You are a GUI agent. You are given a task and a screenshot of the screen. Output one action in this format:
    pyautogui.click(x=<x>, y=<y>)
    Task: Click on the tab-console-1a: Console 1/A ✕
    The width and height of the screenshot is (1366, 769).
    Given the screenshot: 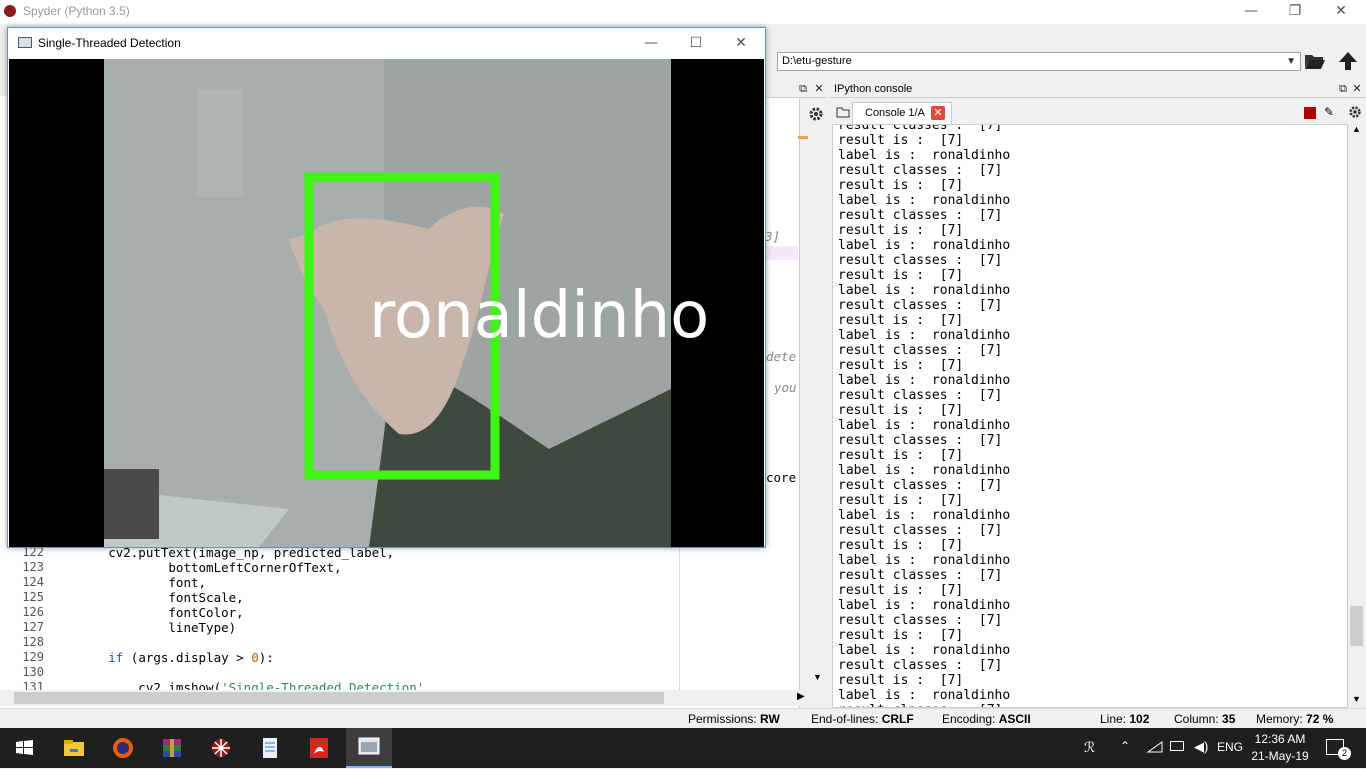 What is the action you would take?
    pyautogui.click(x=902, y=113)
    